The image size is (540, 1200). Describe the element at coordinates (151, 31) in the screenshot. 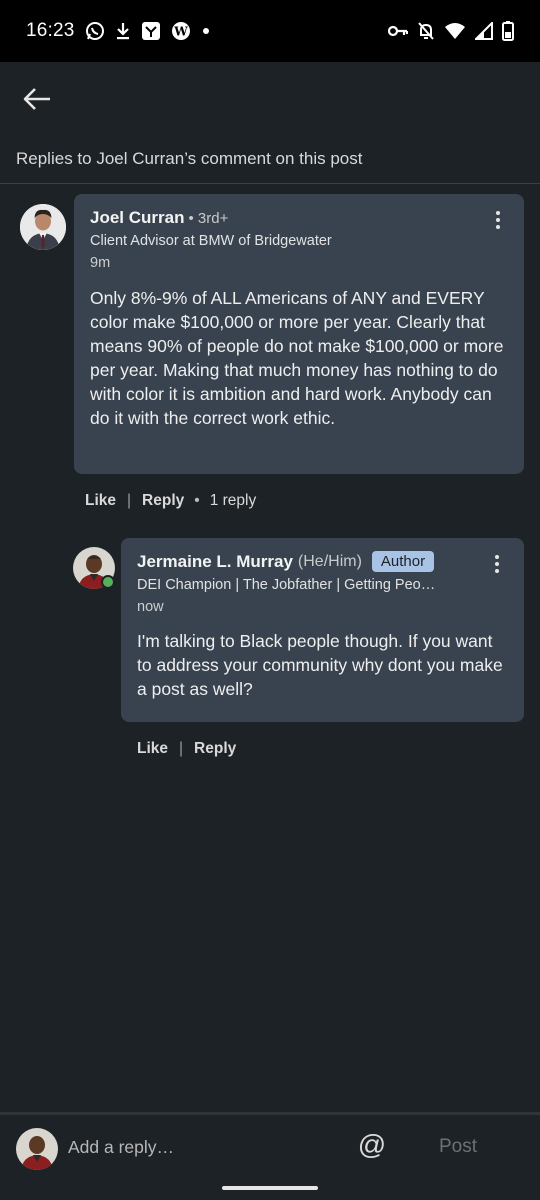

I see `app-icon` at that location.